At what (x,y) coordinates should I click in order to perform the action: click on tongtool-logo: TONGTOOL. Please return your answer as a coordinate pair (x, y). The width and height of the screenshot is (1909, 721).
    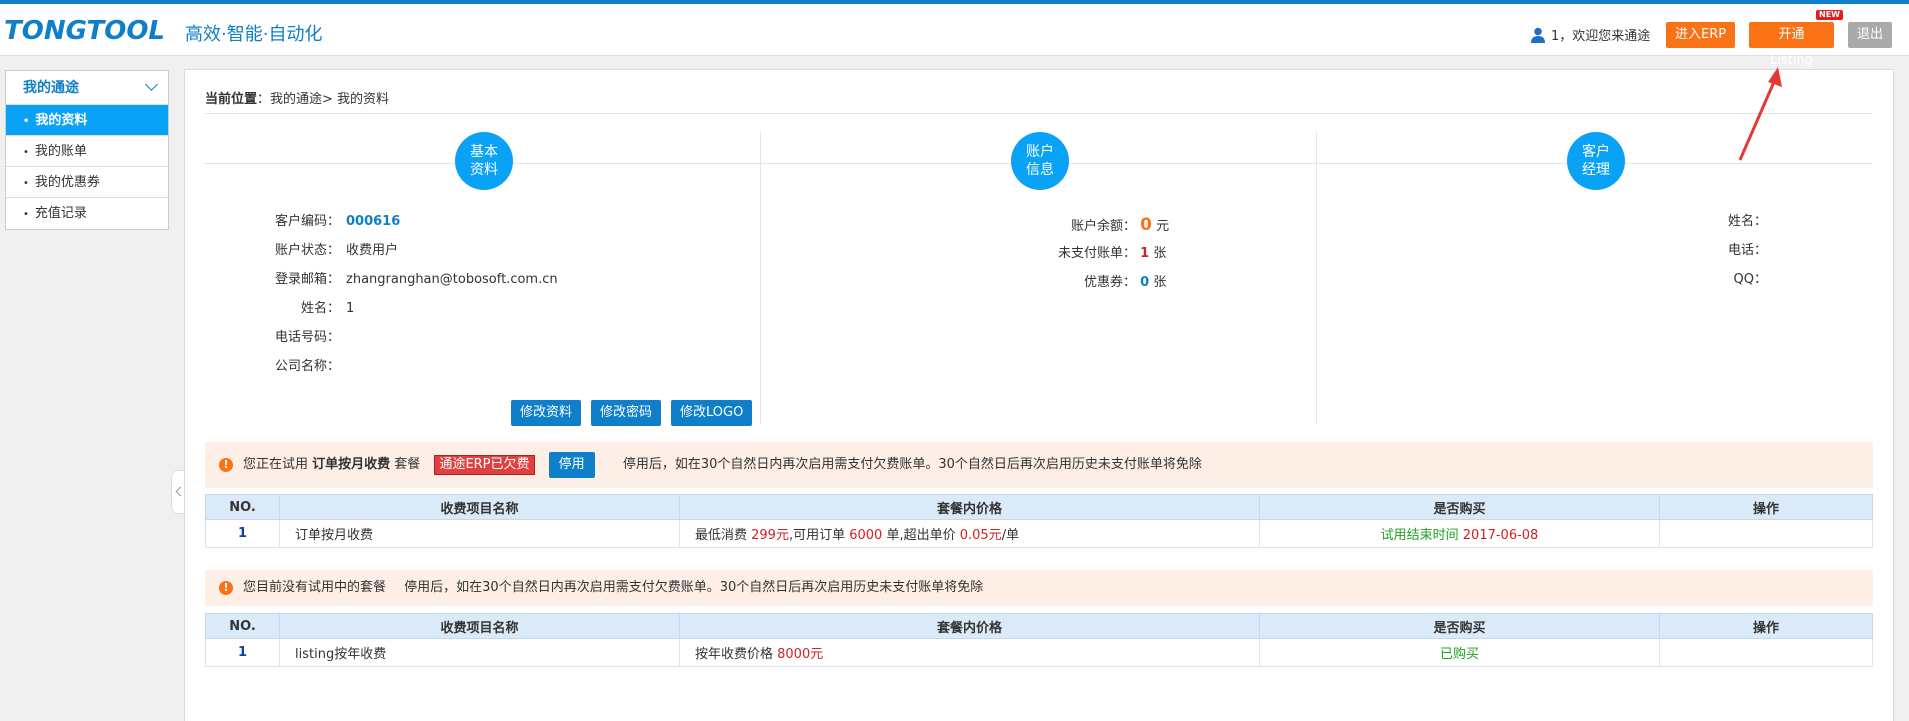
    Looking at the image, I should click on (84, 31).